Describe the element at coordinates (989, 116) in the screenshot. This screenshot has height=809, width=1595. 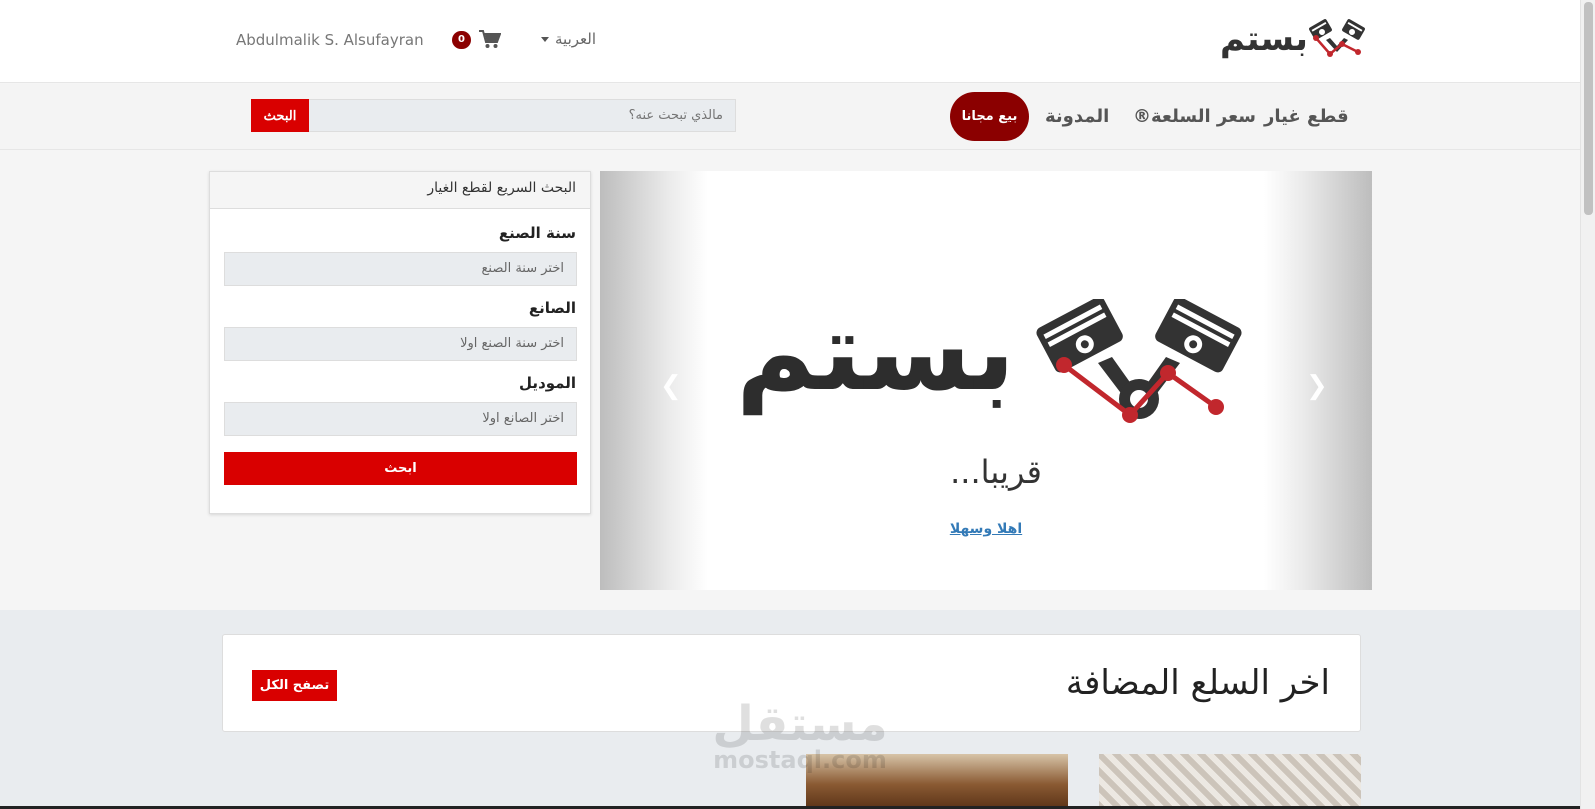
I see `sell-free-button: بيع مجانا` at that location.